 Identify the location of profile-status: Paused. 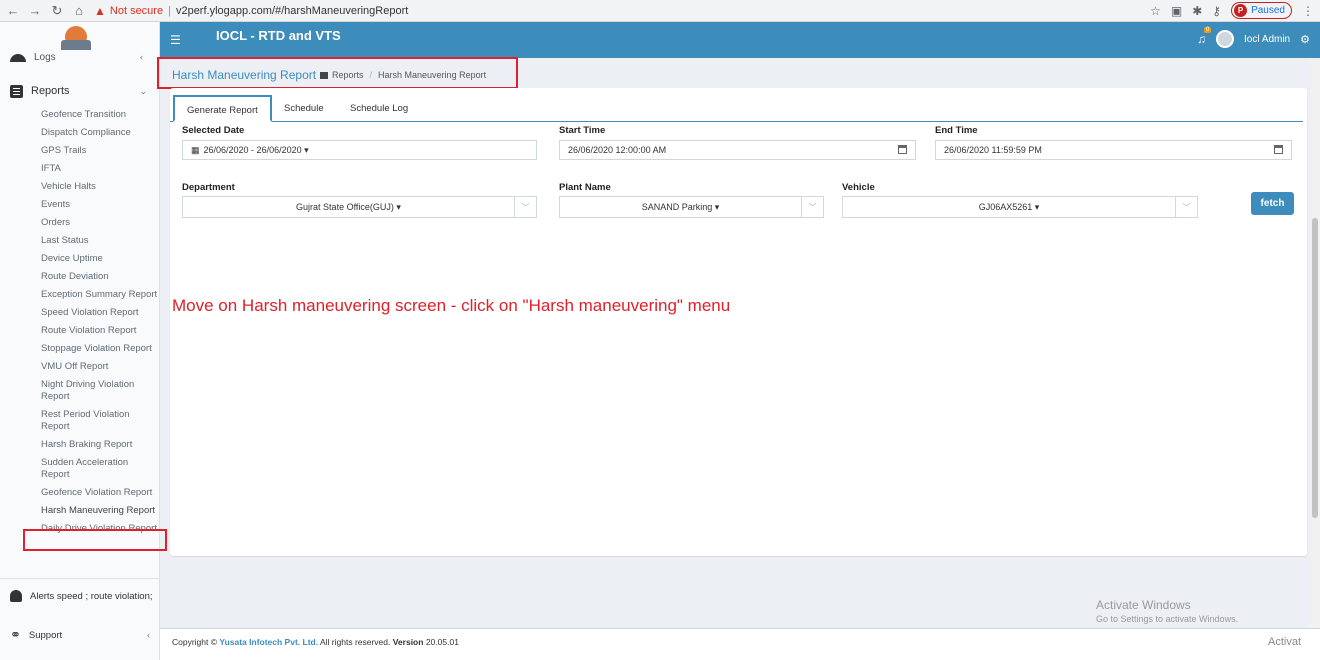
(1268, 10).